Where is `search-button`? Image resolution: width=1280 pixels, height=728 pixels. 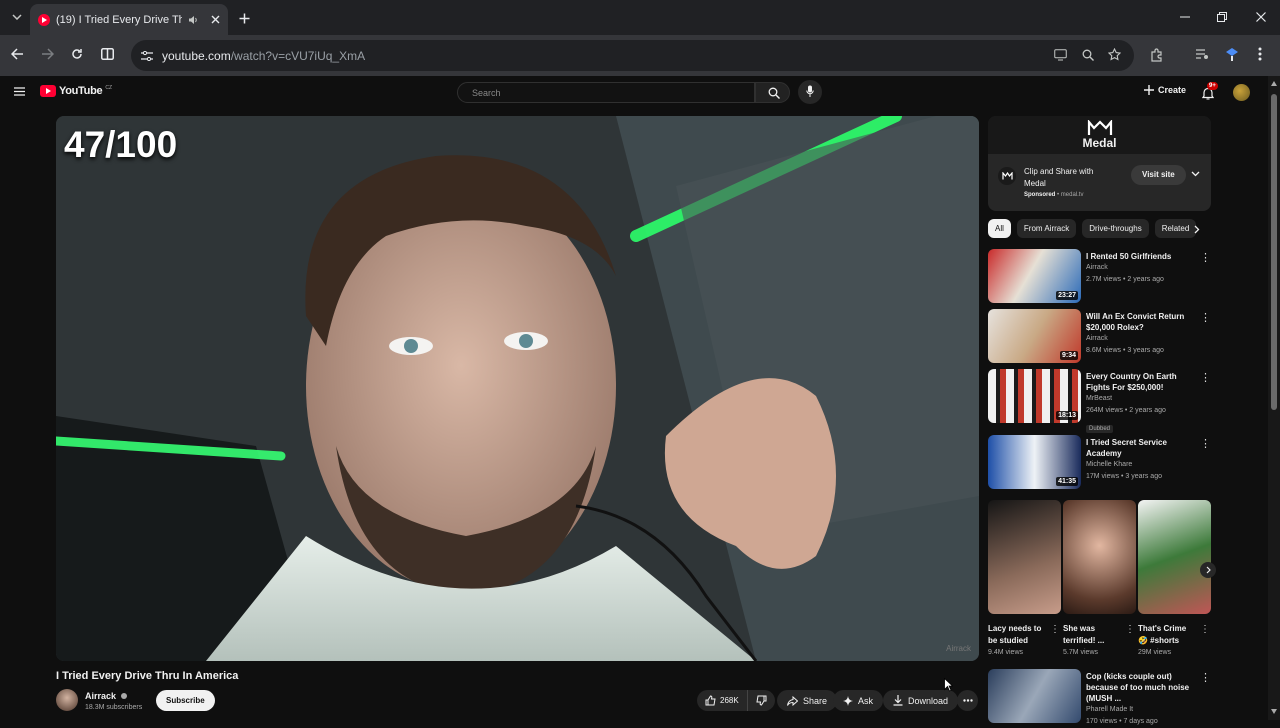 search-button is located at coordinates (772, 92).